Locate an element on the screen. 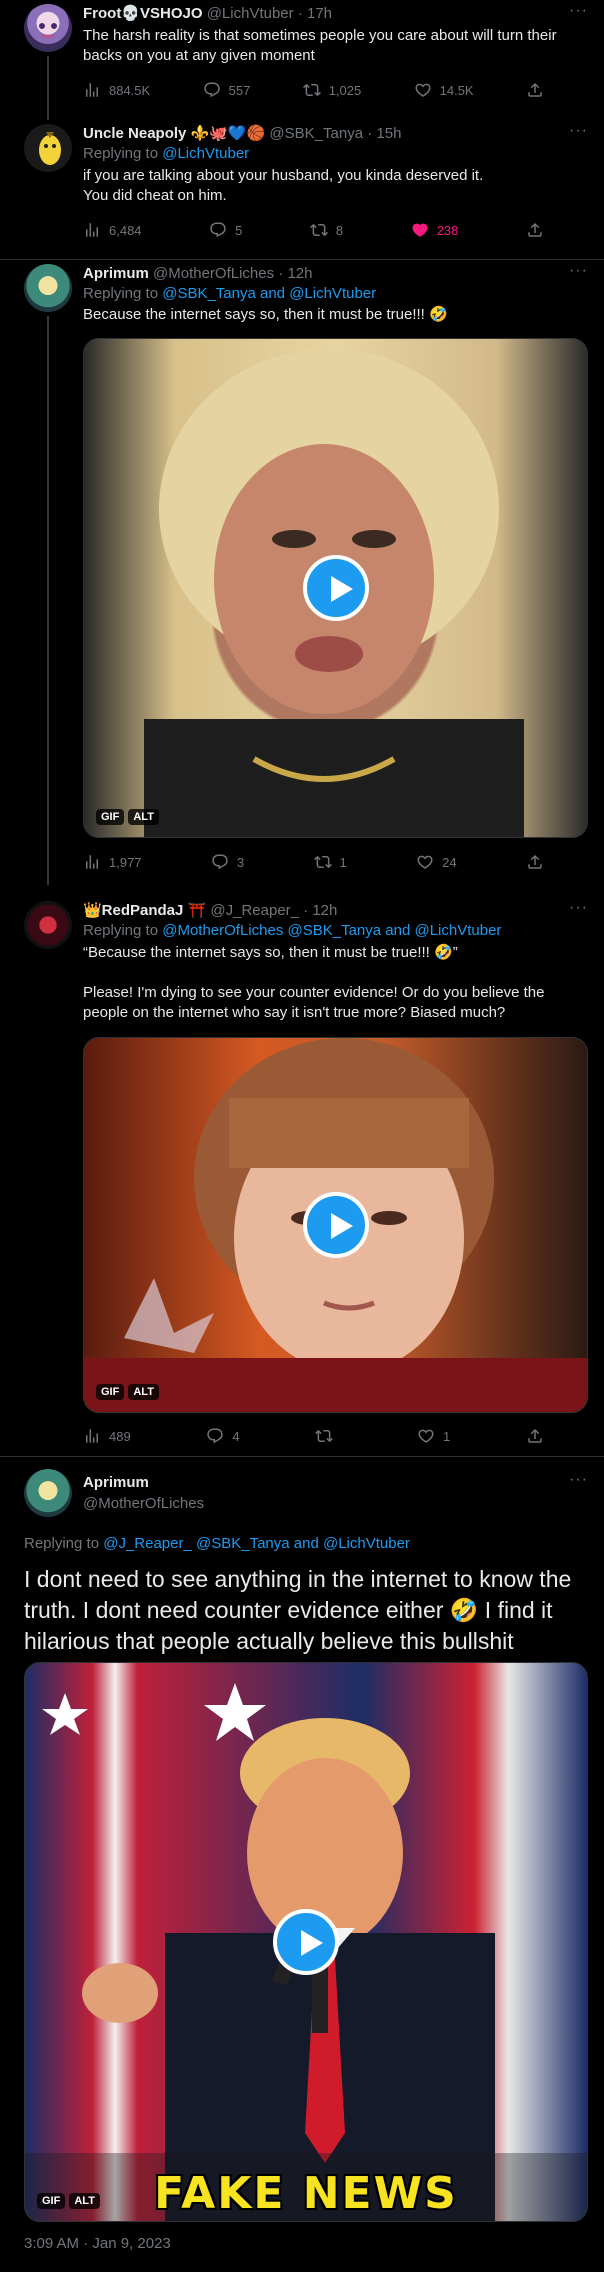  tweet-header: Froot💀VSHOJO @LichVtuber · 17h is located at coordinates (335, 14).